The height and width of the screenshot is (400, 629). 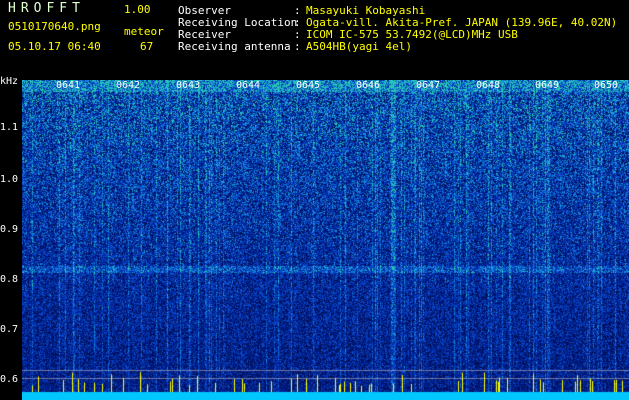 What do you see at coordinates (128, 85) in the screenshot?
I see `x-tick-0642: 0642` at bounding box center [128, 85].